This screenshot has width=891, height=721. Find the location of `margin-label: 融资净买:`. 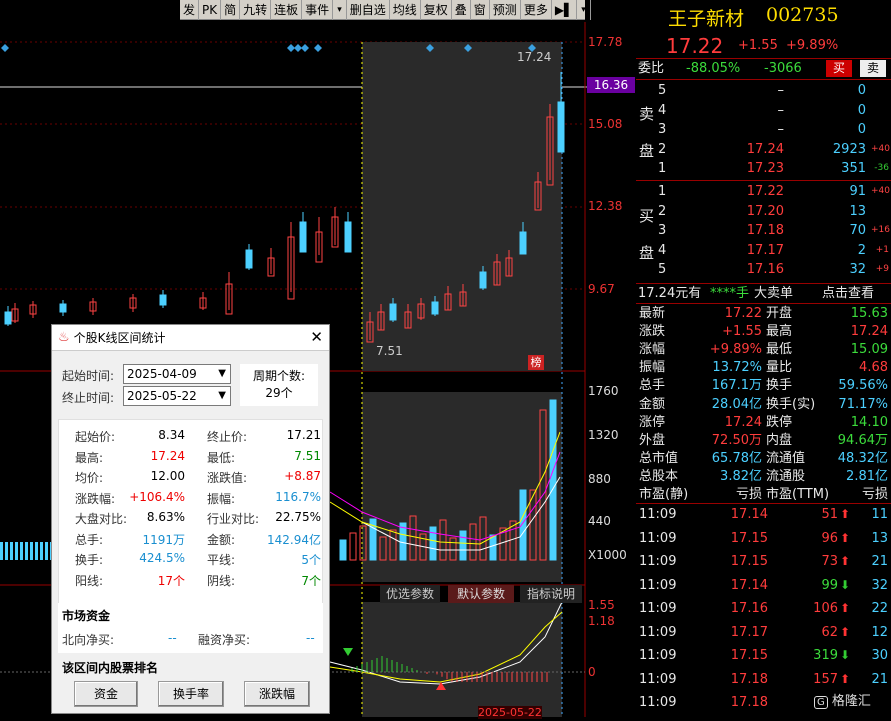

margin-label: 融资净买: is located at coordinates (224, 640).